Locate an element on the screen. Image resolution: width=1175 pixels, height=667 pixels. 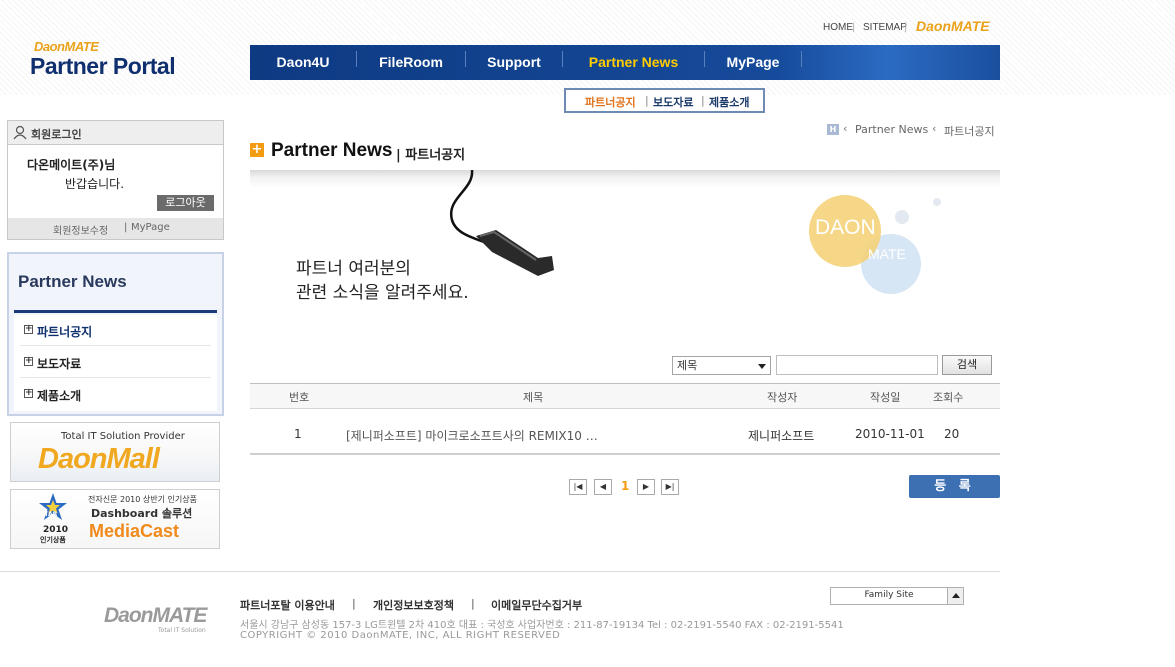
row-views: 20 is located at coordinates (952, 434).